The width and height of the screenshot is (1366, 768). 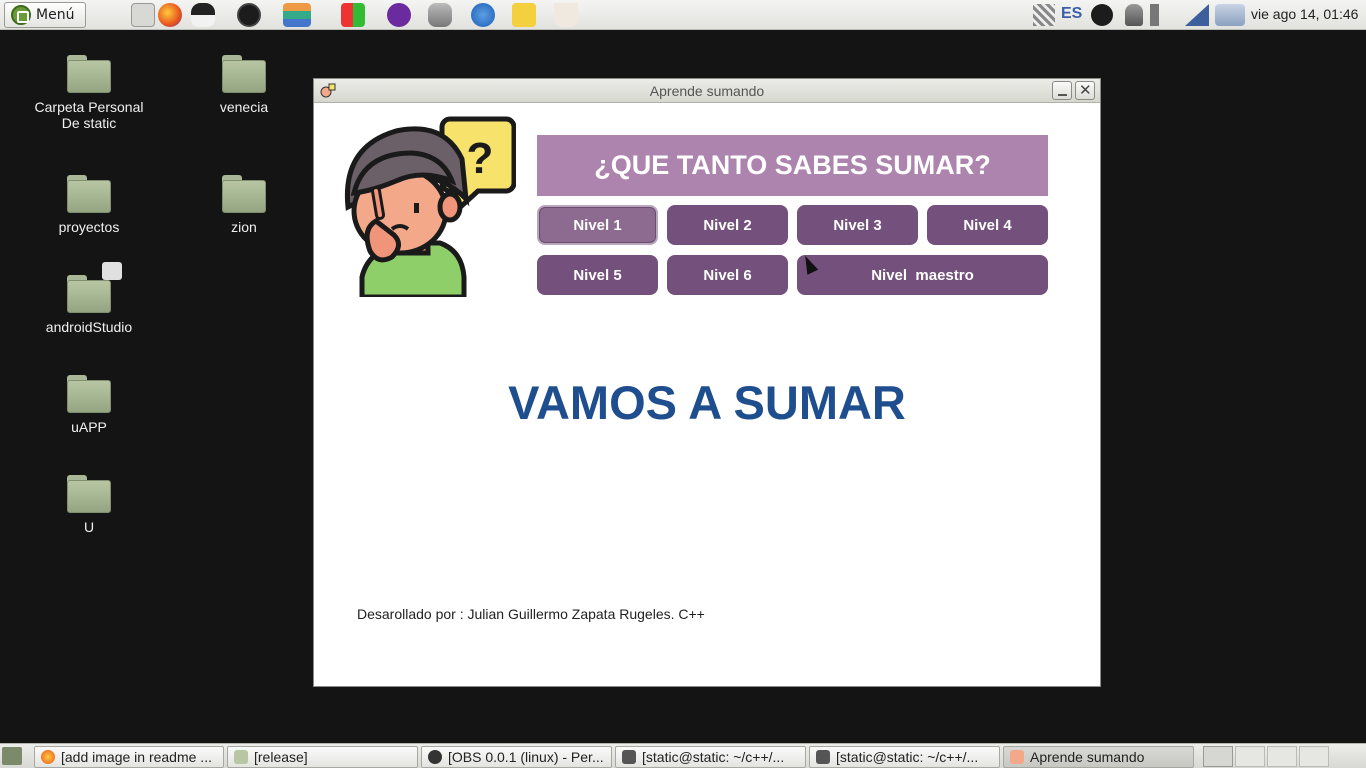 I want to click on database-icon, so click(x=440, y=15).